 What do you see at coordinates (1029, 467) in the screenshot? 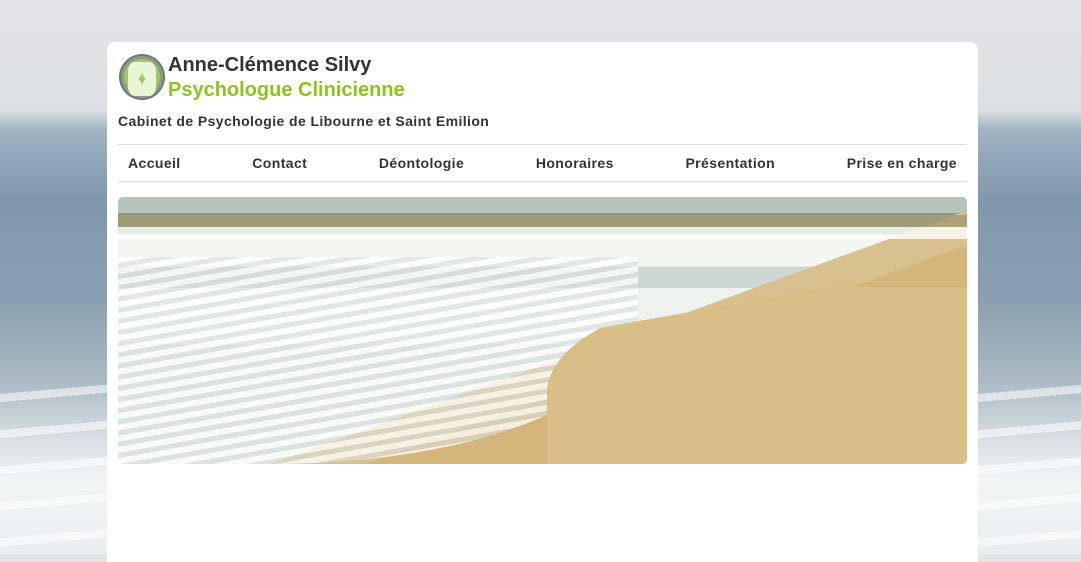
I see `background-sea-right` at bounding box center [1029, 467].